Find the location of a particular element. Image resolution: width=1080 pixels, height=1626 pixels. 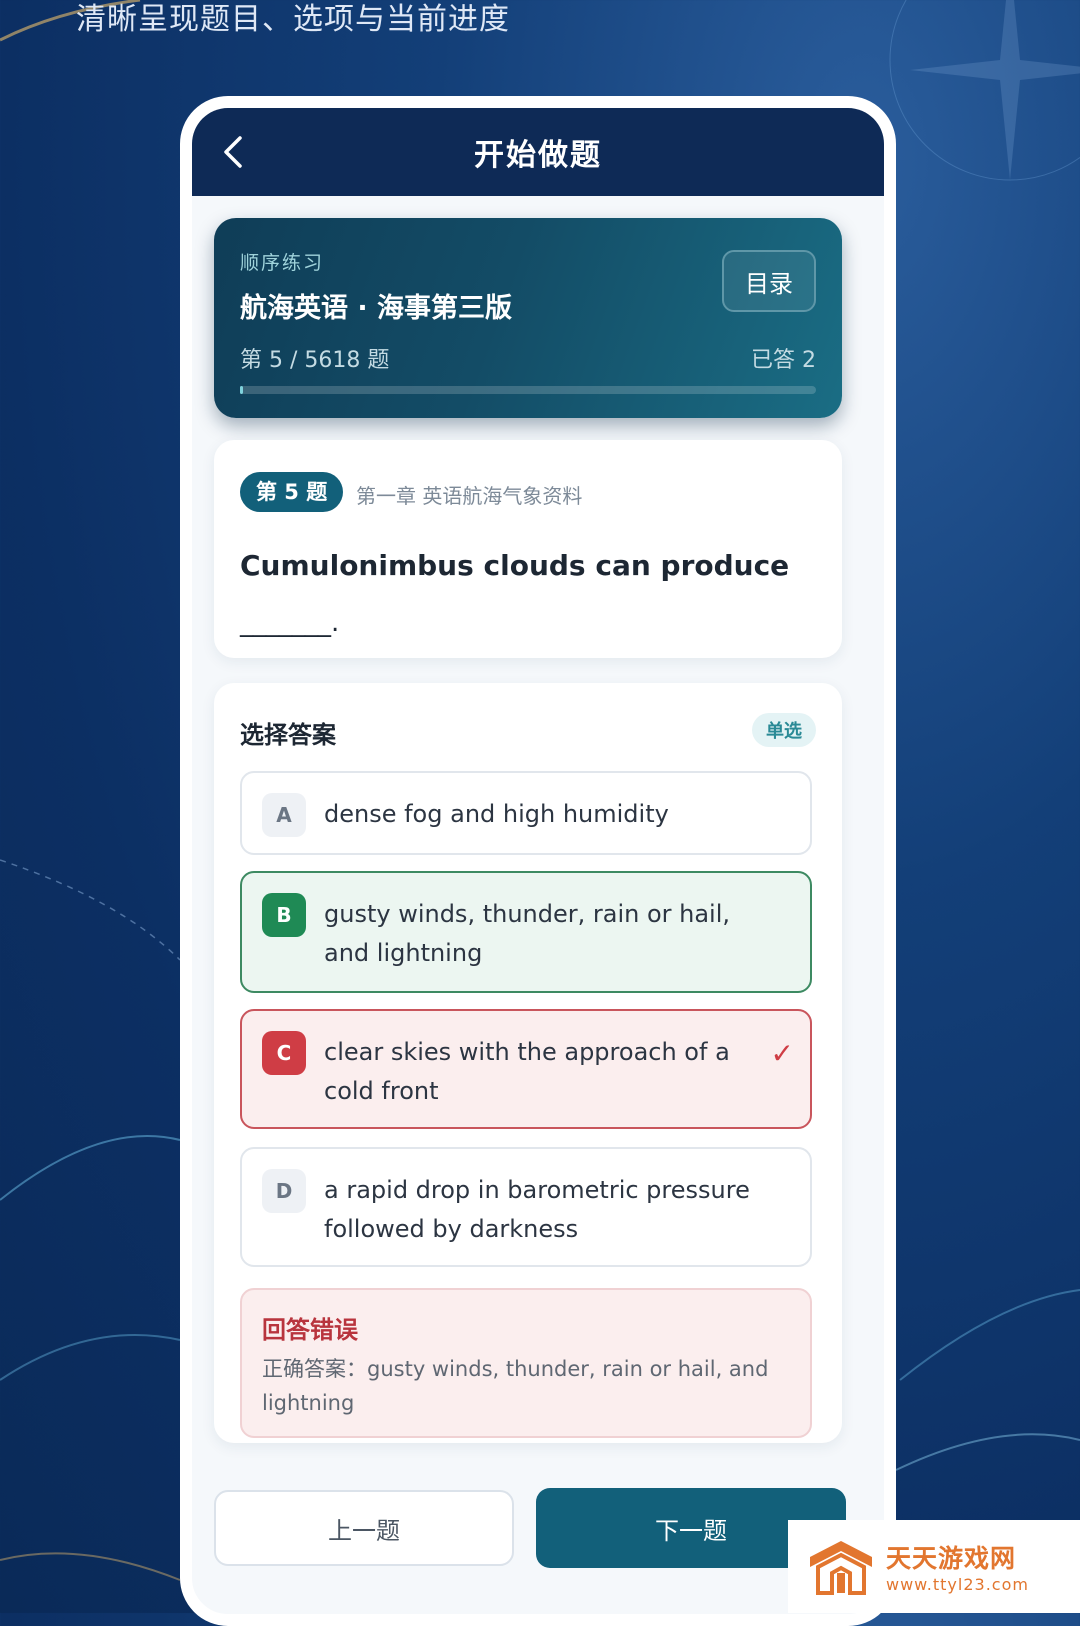

top-bar: 开始做题 is located at coordinates (538, 152).